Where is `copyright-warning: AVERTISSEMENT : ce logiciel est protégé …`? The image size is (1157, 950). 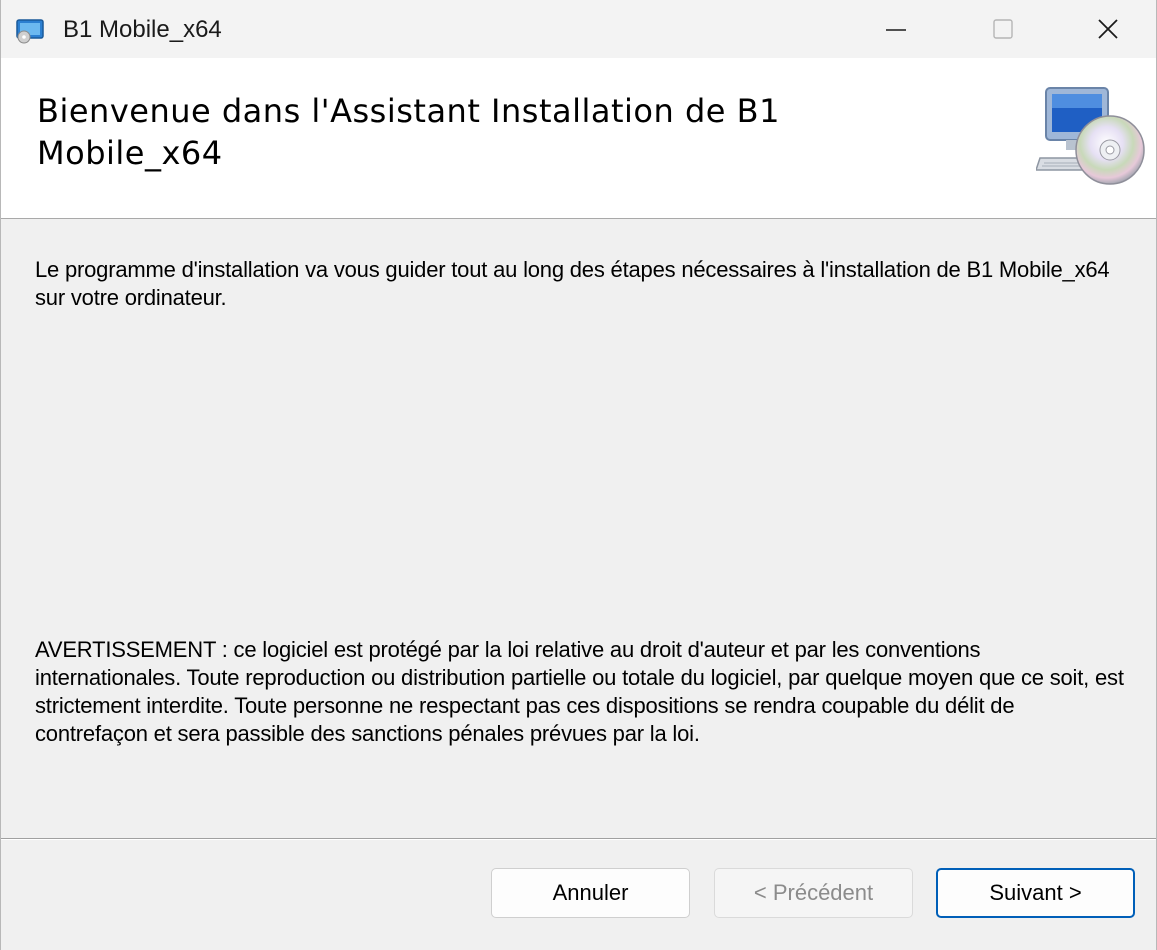 copyright-warning: AVERTISSEMENT : ce logiciel est protégé … is located at coordinates (579, 691).